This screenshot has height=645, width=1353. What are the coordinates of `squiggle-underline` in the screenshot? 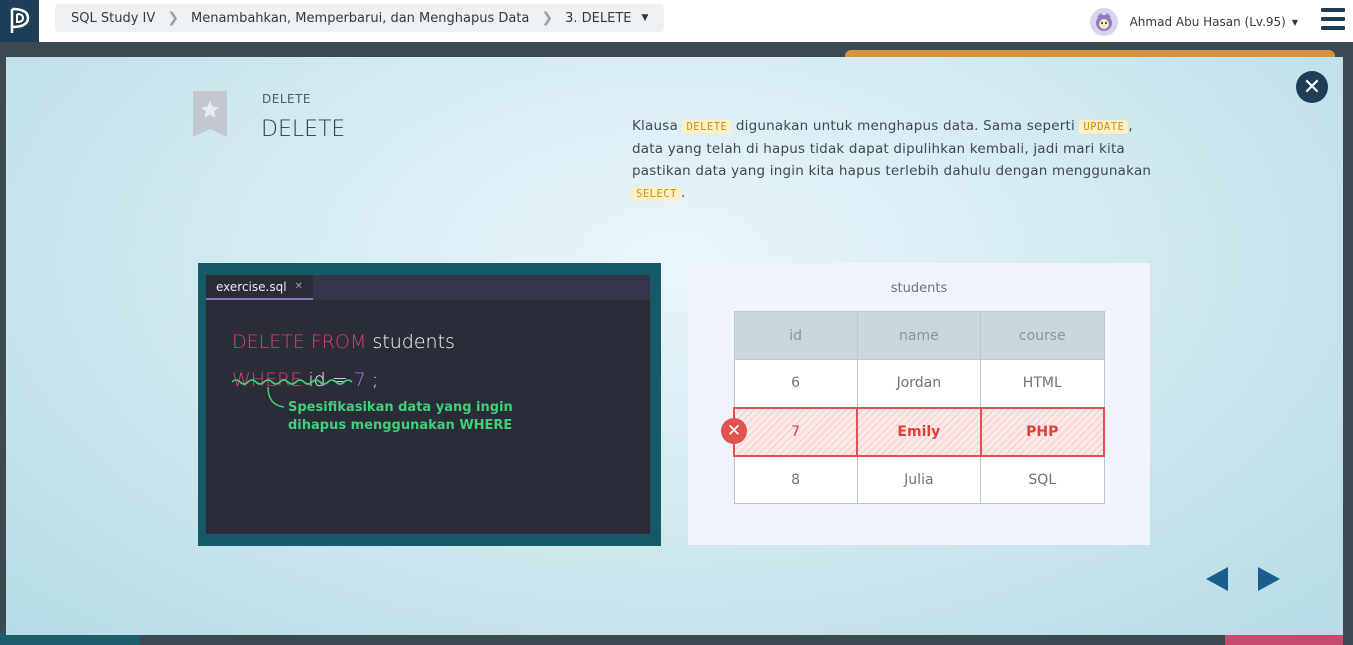 It's located at (292, 382).